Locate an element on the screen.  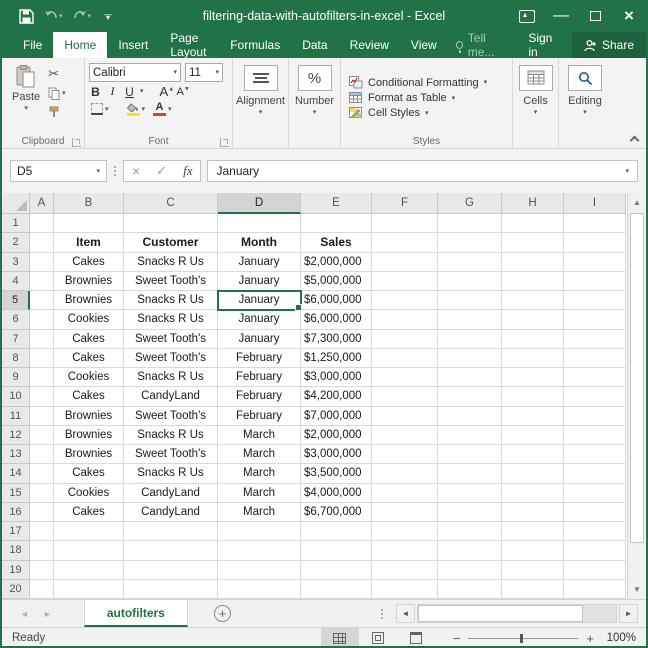
ribbon-tab-data: Data is located at coordinates (314, 45).